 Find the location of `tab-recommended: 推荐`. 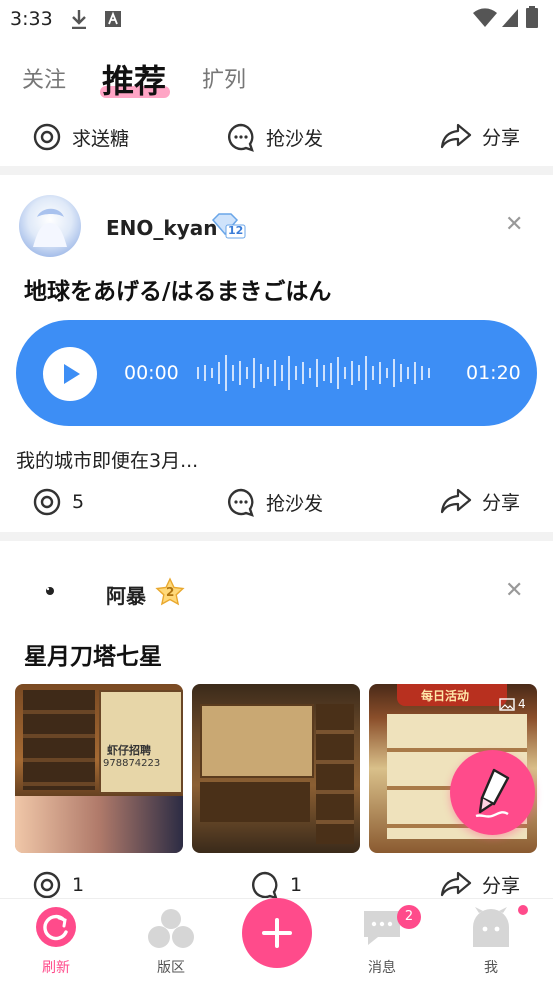

tab-recommended: 推荐 is located at coordinates (134, 79).